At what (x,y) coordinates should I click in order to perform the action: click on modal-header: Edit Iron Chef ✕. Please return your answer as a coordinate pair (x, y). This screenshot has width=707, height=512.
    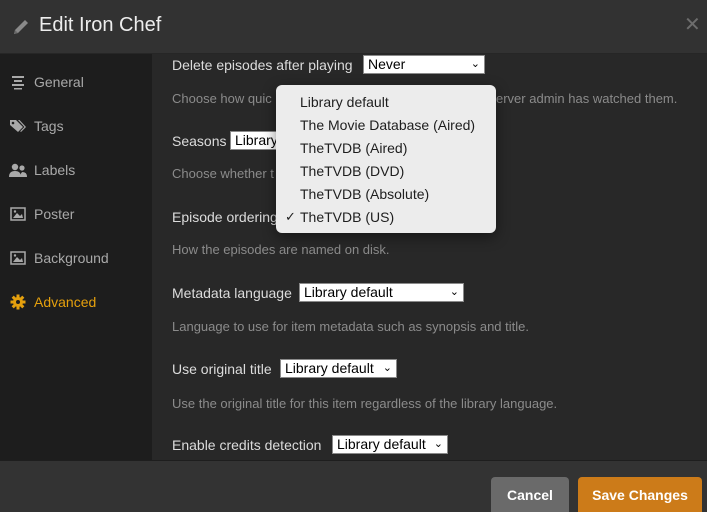
    Looking at the image, I should click on (353, 27).